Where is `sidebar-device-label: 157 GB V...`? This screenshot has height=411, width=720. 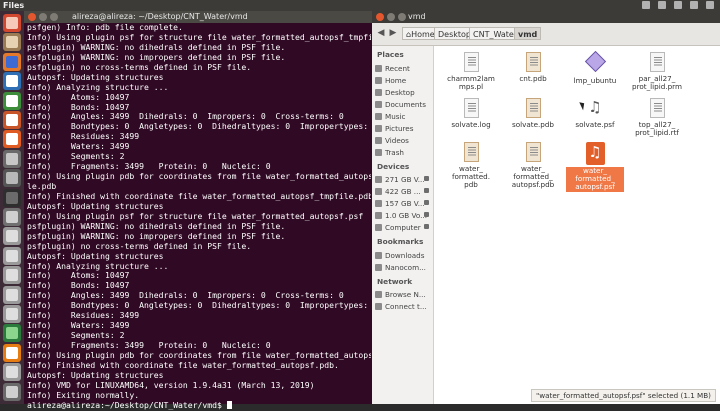
sidebar-device-label: 157 GB V... is located at coordinates (405, 203).